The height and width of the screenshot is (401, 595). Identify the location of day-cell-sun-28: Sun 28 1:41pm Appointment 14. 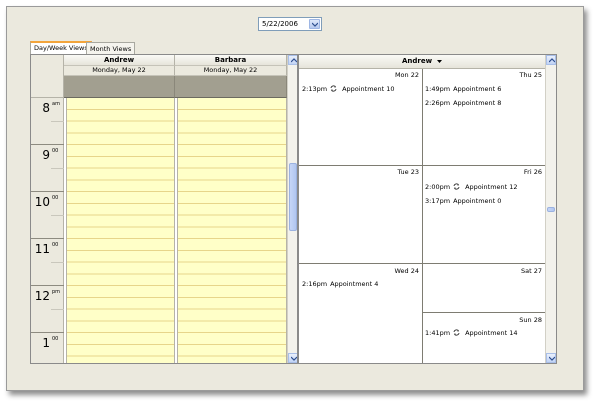
(484, 338).